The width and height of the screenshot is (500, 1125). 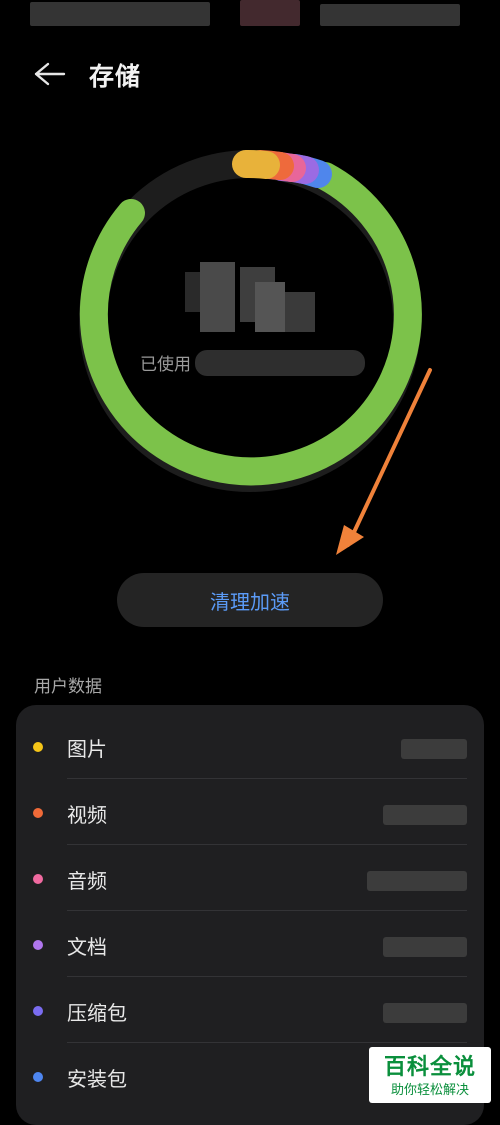 What do you see at coordinates (429, 1090) in the screenshot?
I see `watermark-subtitle: 助你轻松解决` at bounding box center [429, 1090].